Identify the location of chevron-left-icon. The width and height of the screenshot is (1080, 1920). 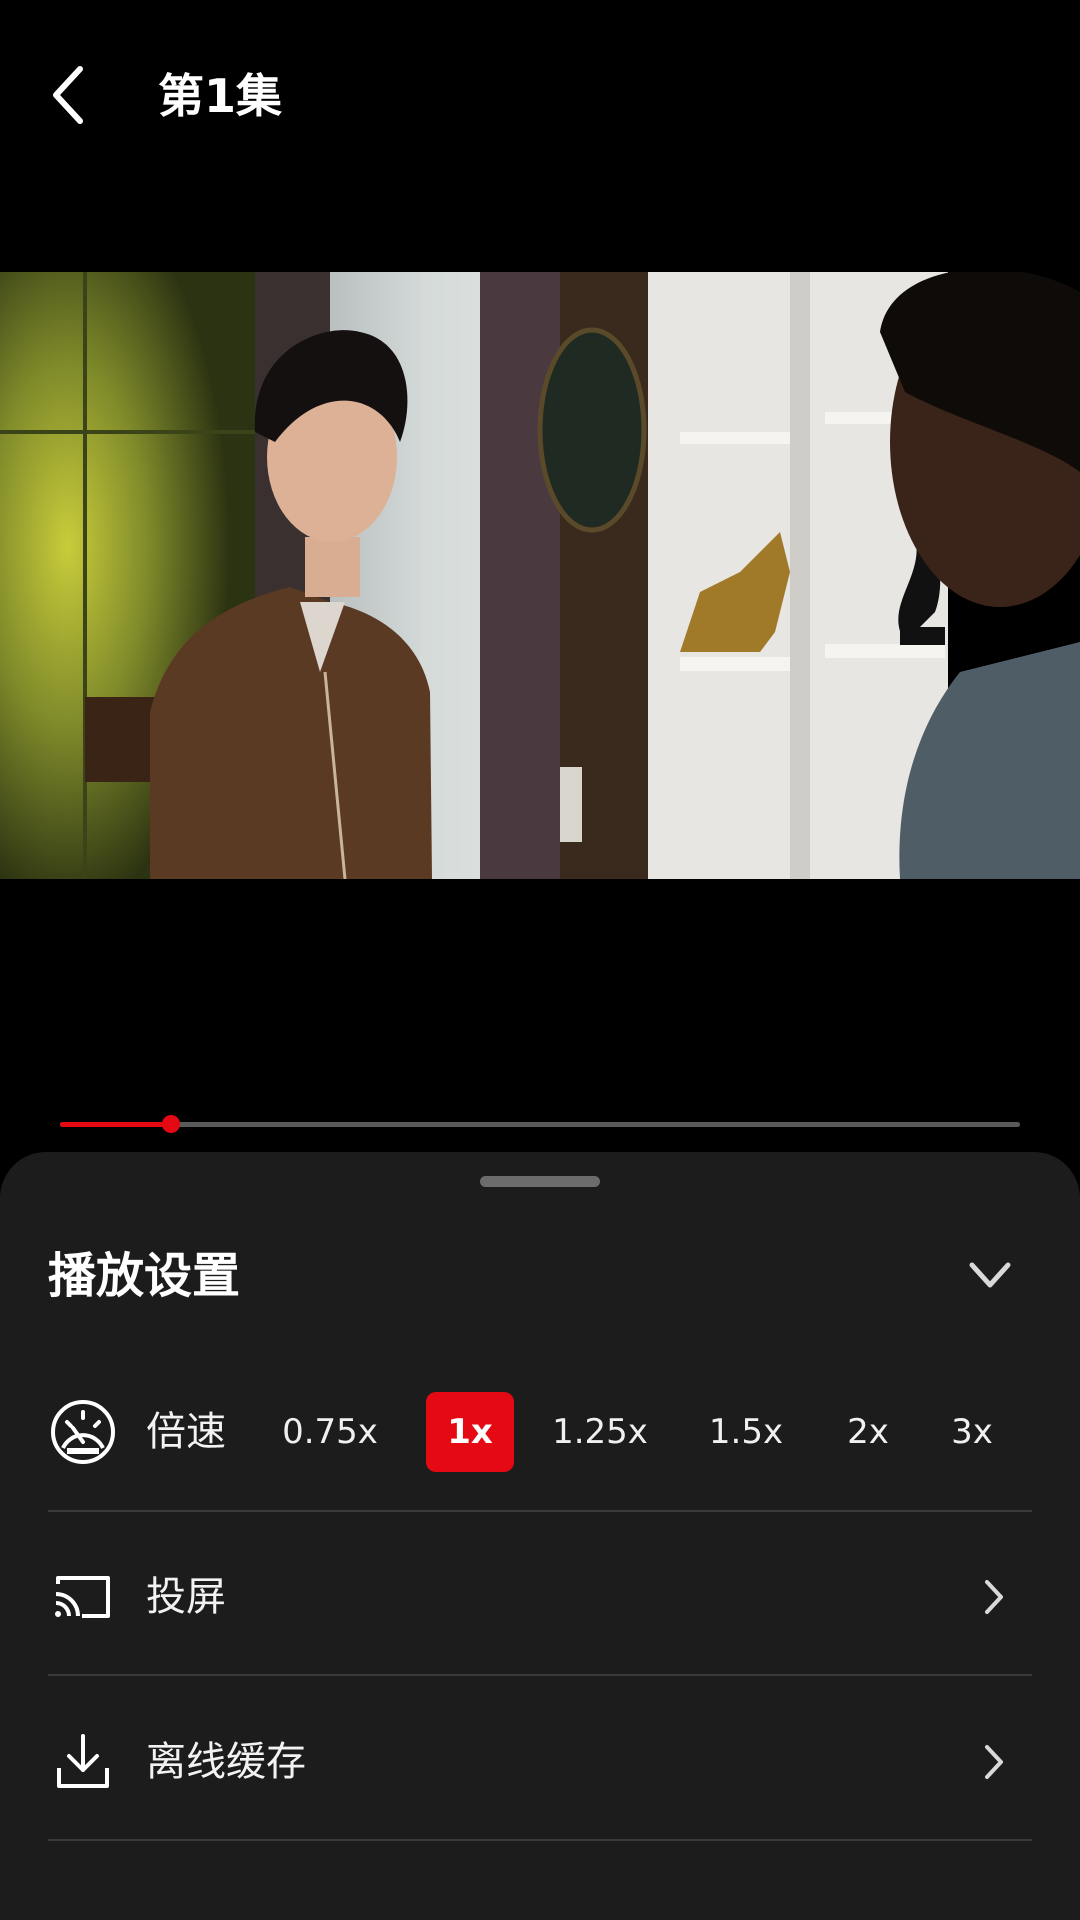
(68, 95).